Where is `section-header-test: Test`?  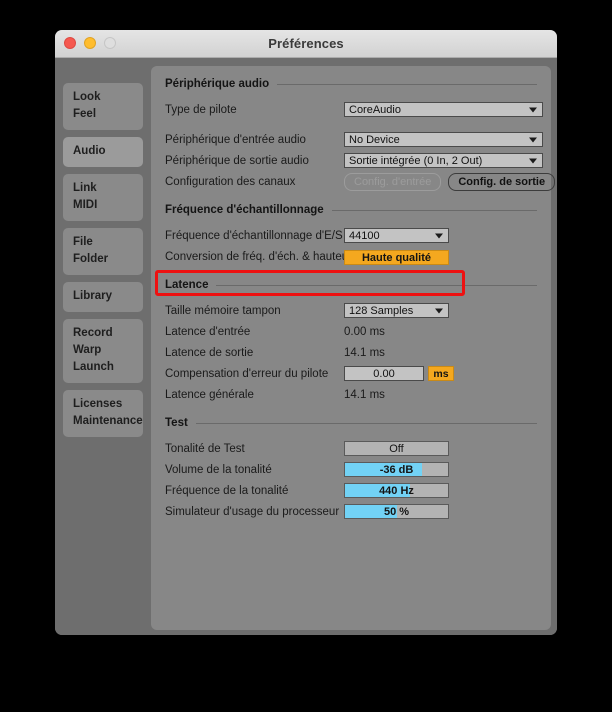
section-header-test: Test is located at coordinates (351, 423).